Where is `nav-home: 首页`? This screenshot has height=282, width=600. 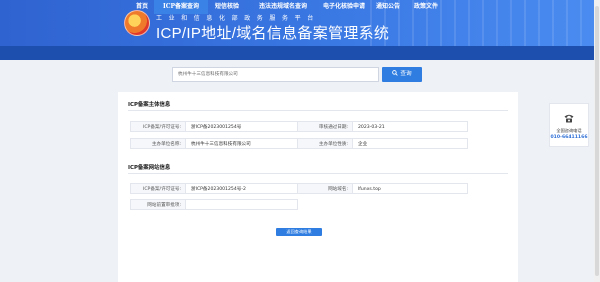 nav-home: 首页 is located at coordinates (142, 7).